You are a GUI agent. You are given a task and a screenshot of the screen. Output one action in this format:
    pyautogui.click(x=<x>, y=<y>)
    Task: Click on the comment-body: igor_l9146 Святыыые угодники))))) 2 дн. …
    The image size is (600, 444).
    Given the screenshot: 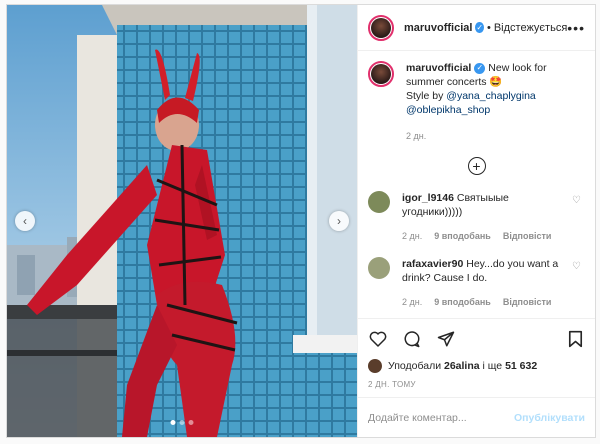 What is the action you would take?
    pyautogui.click(x=482, y=217)
    